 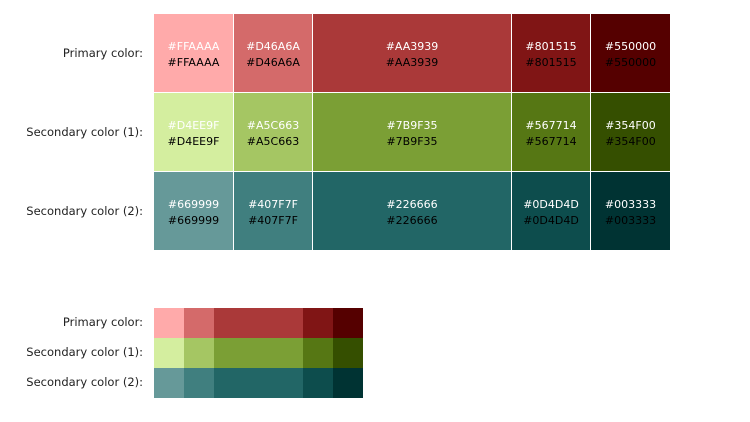 I want to click on color-swatch: #0D4D4D #0D4D4D, so click(x=551, y=211).